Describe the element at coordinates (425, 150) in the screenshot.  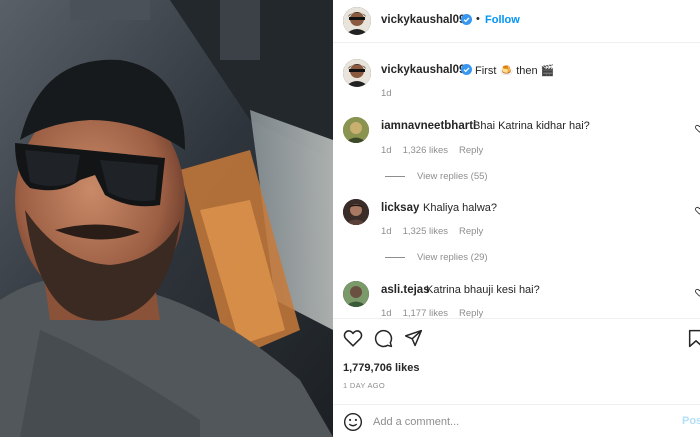
I see `comment-likes: 1,326 likes` at that location.